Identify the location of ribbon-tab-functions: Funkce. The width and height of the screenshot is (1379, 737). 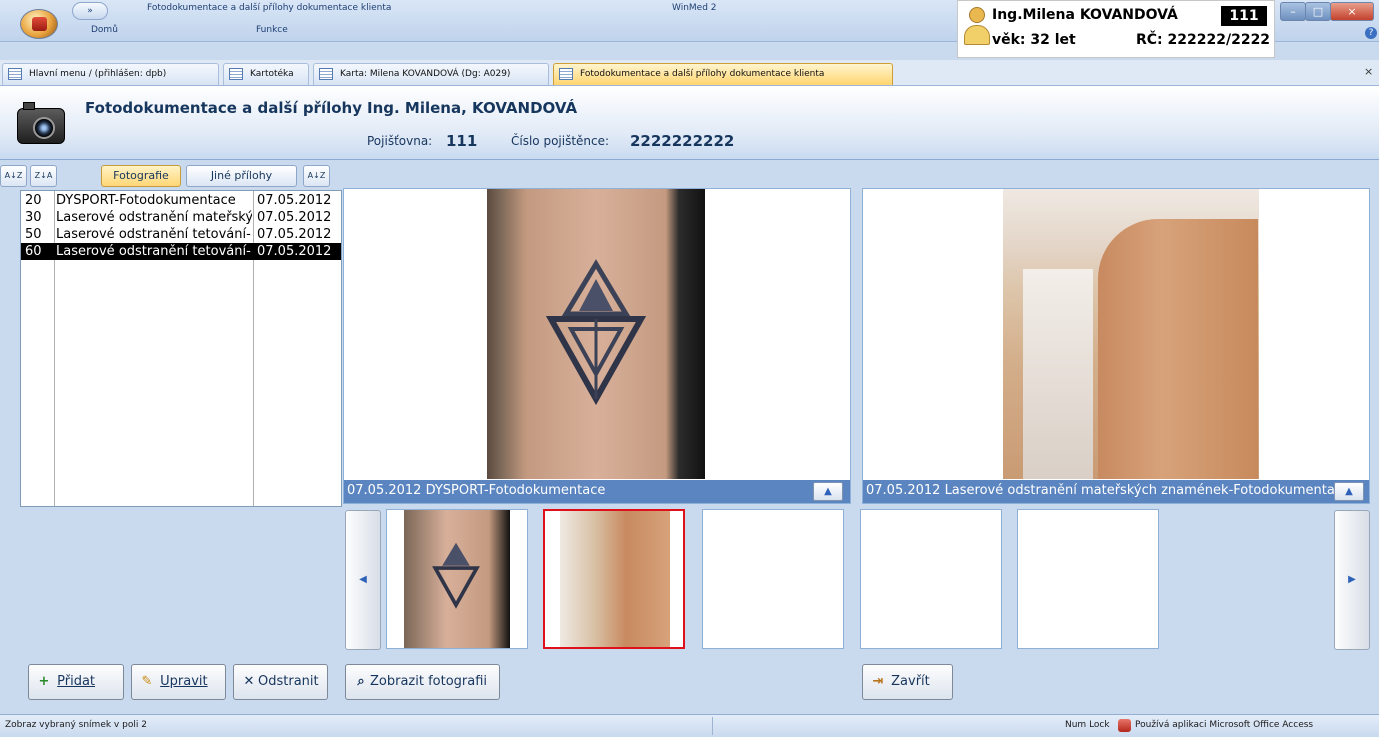
(272, 30).